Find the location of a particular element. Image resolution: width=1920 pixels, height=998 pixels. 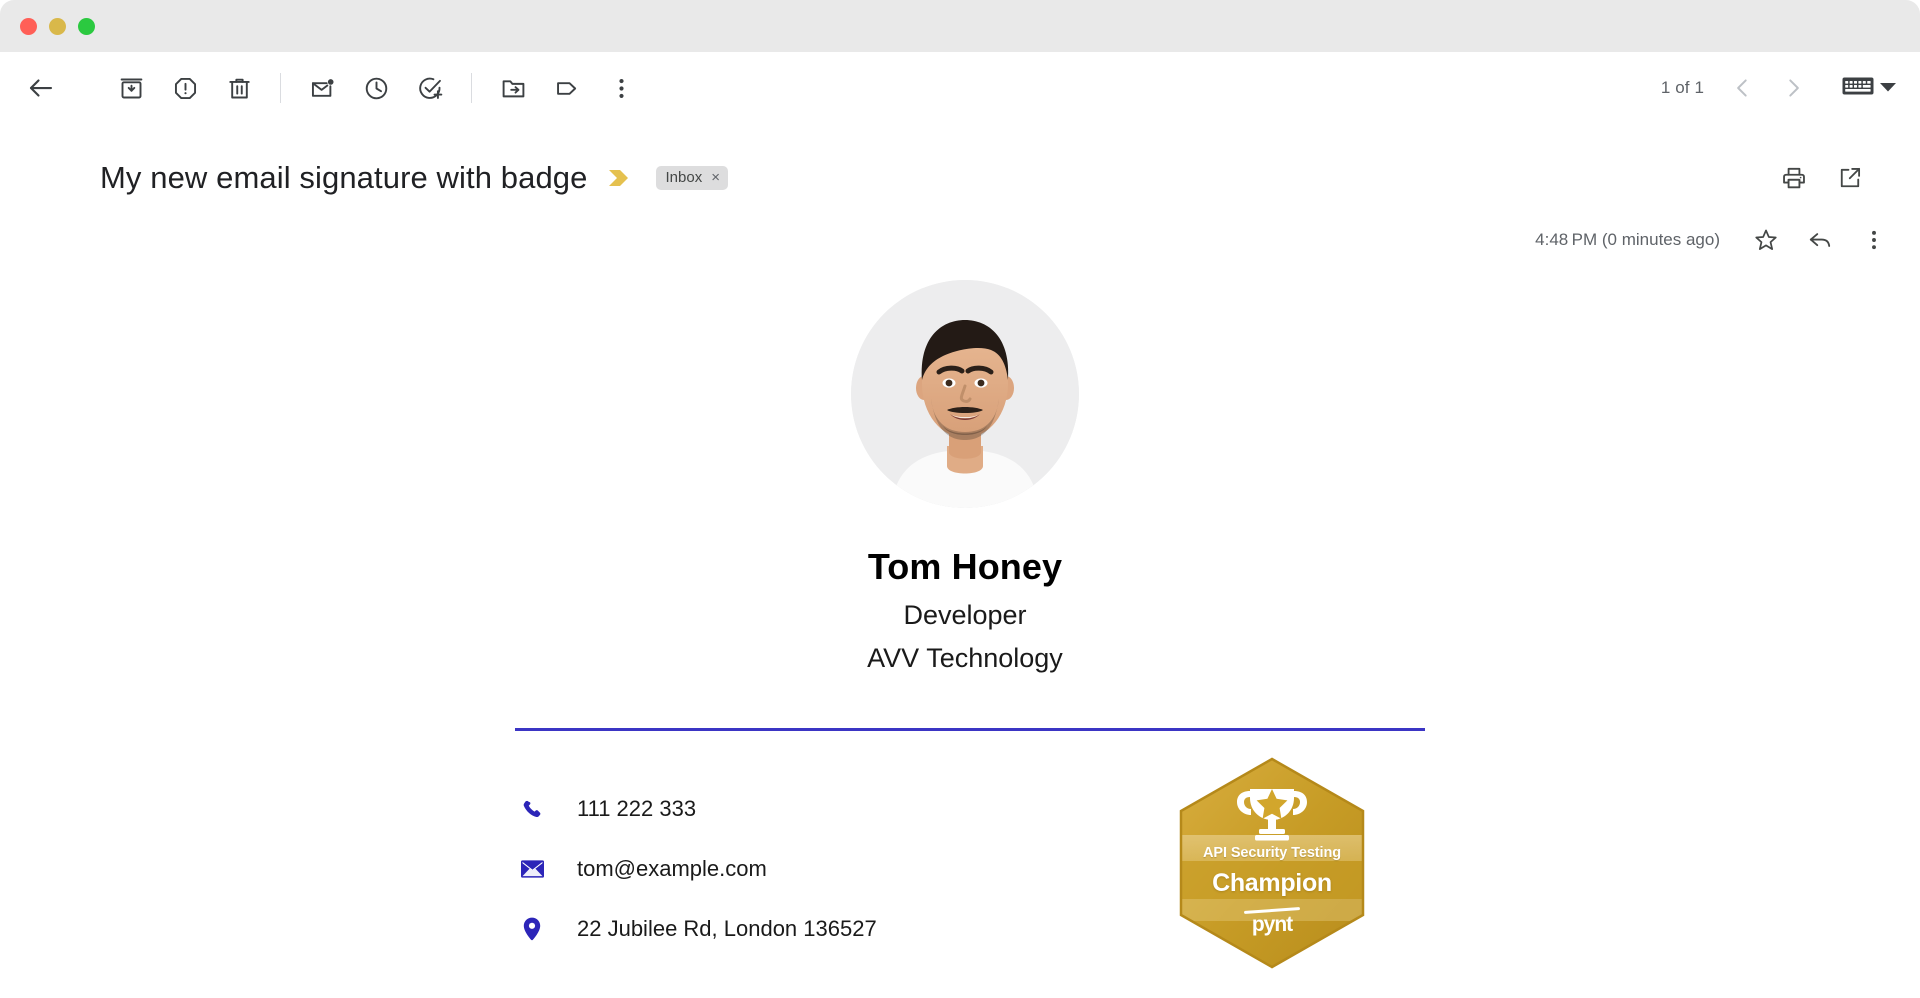

more-vert-icon is located at coordinates (1874, 240).